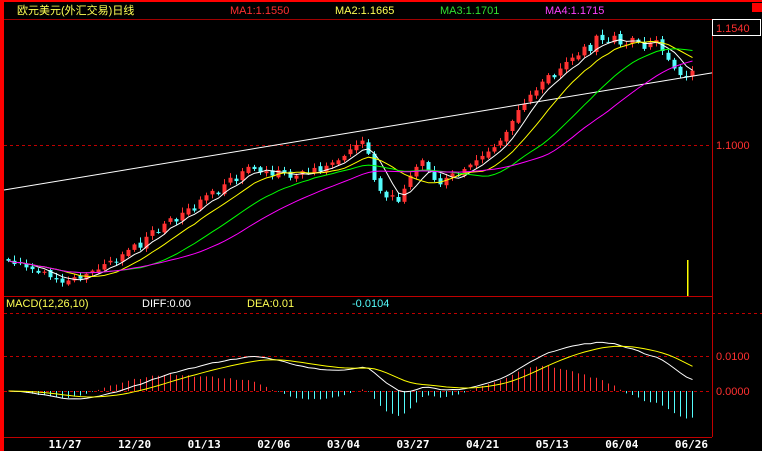 The width and height of the screenshot is (762, 451). Describe the element at coordinates (47, 304) in the screenshot. I see `macd-label: MACD(12,26,10)` at that location.